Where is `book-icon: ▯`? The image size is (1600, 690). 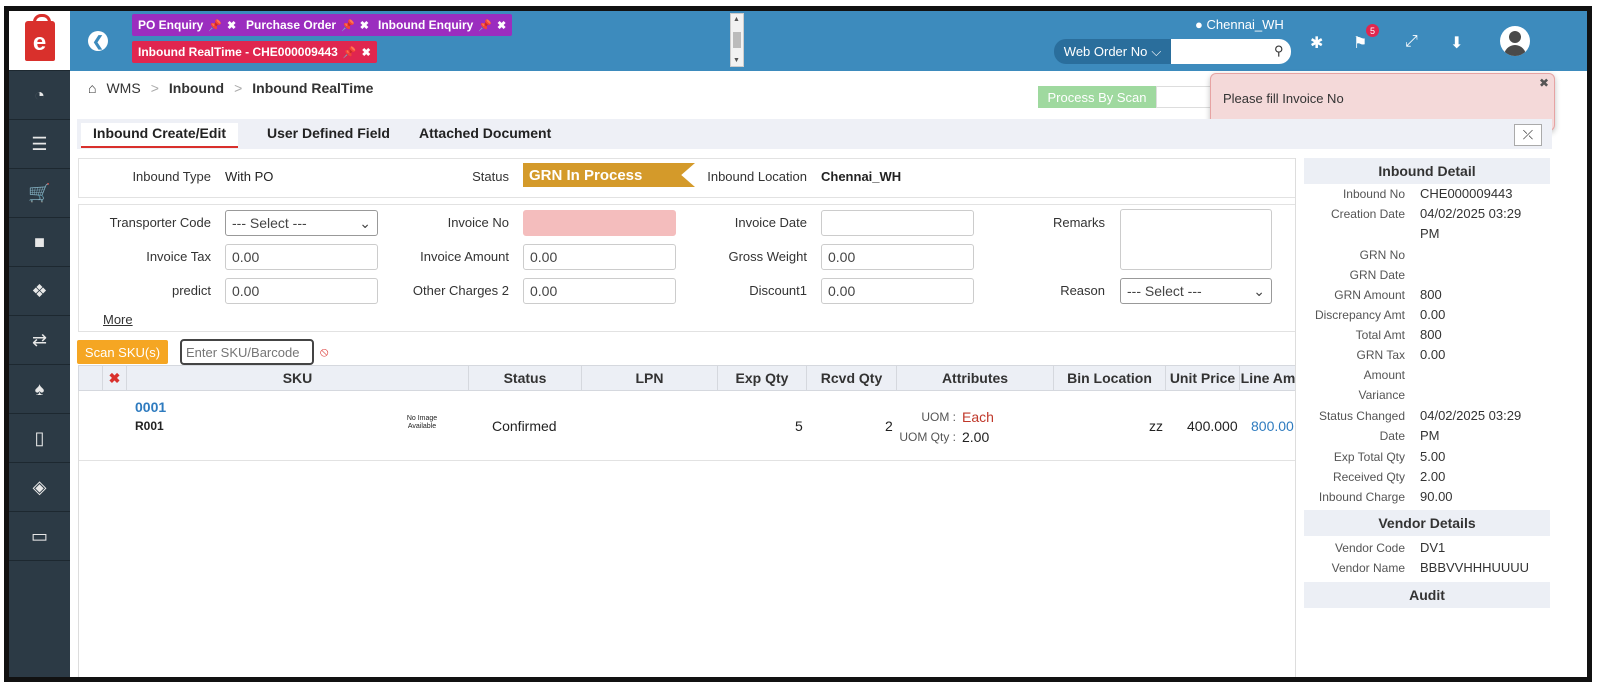 book-icon: ▯ is located at coordinates (39, 438).